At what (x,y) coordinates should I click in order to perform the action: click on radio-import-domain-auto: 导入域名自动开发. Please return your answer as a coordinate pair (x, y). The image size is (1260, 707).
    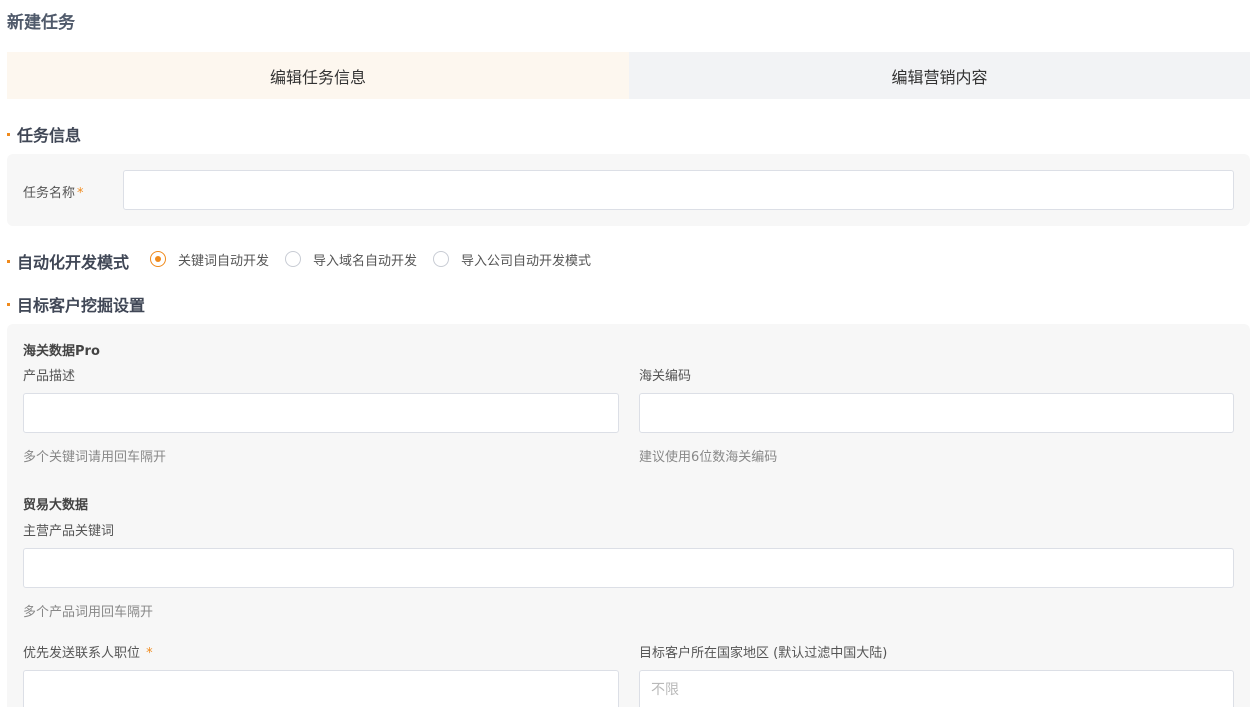
    Looking at the image, I should click on (351, 259).